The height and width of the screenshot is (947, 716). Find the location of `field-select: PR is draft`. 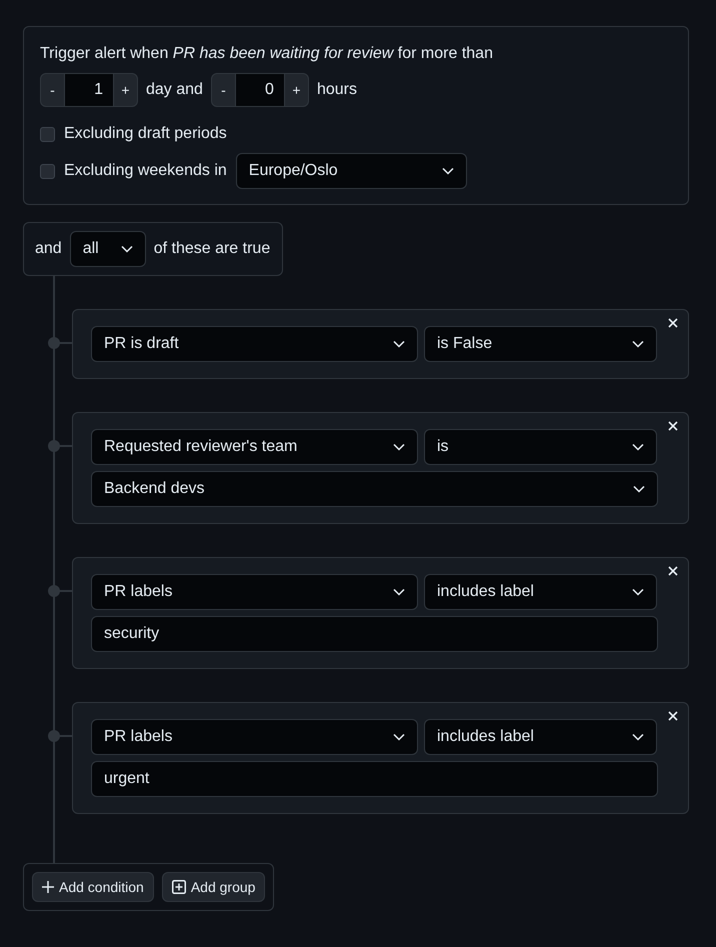

field-select: PR is draft is located at coordinates (254, 344).